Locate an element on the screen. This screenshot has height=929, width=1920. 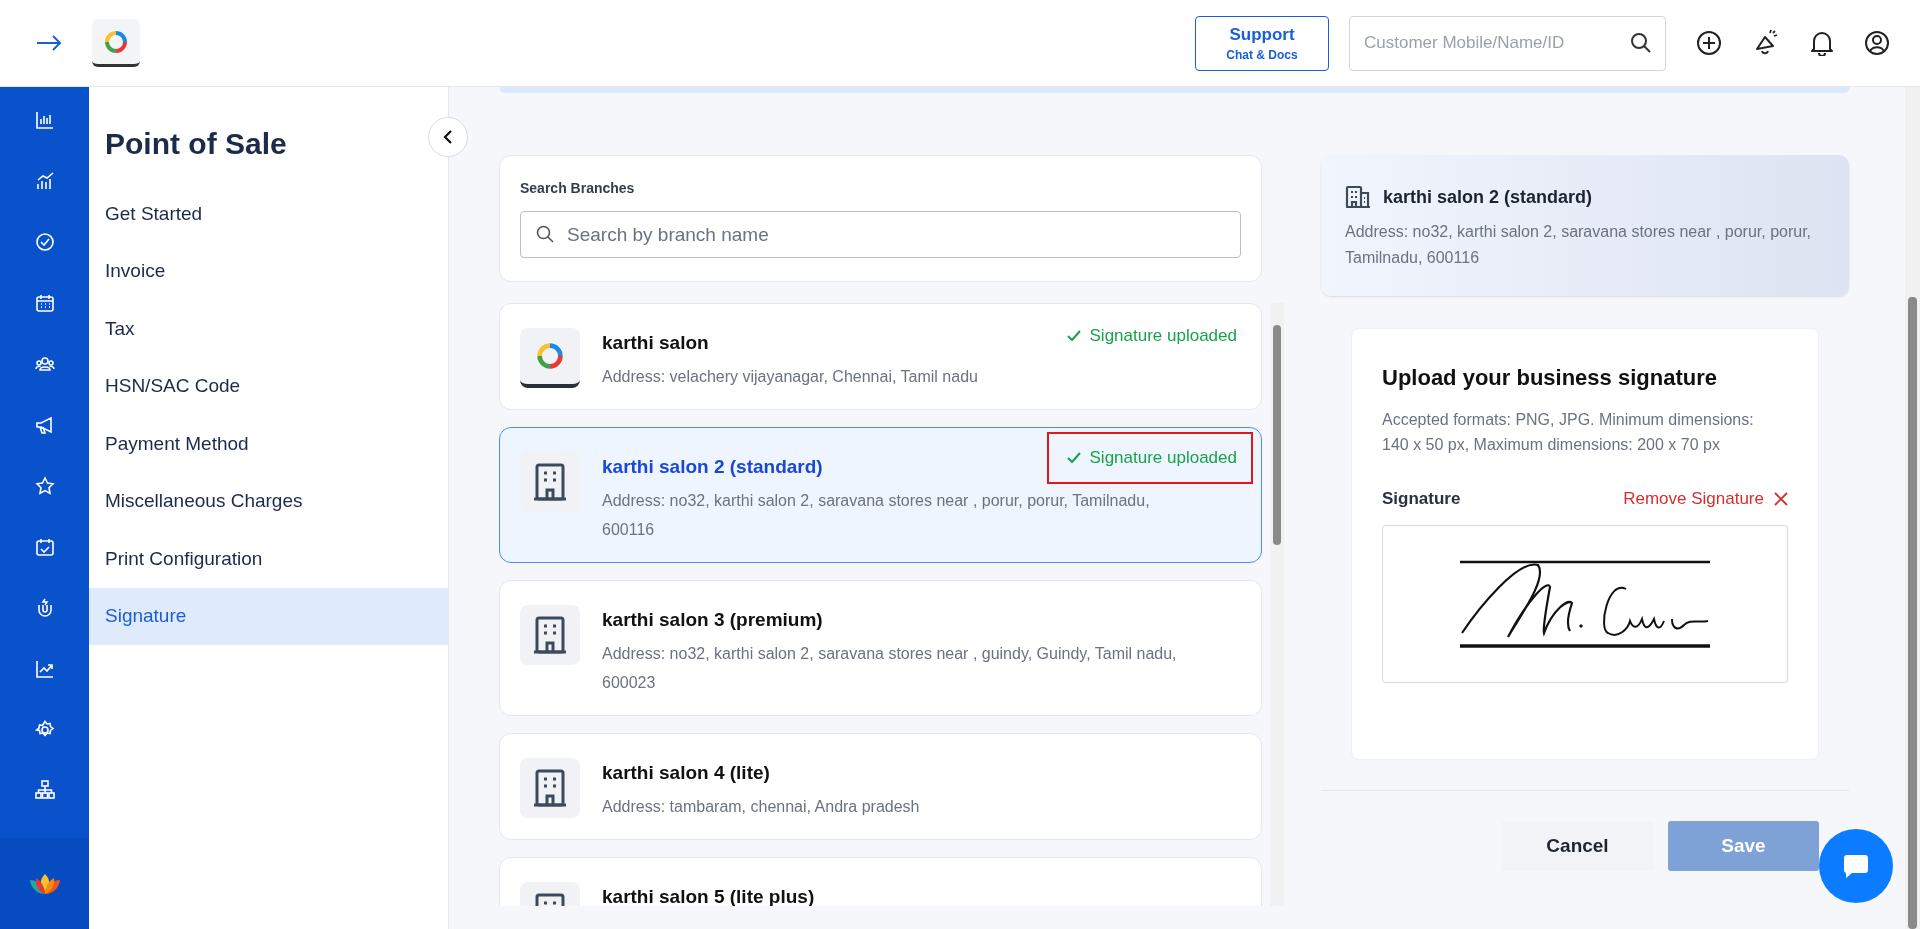
sidebar-item: Print Configuration is located at coordinates (268, 559).